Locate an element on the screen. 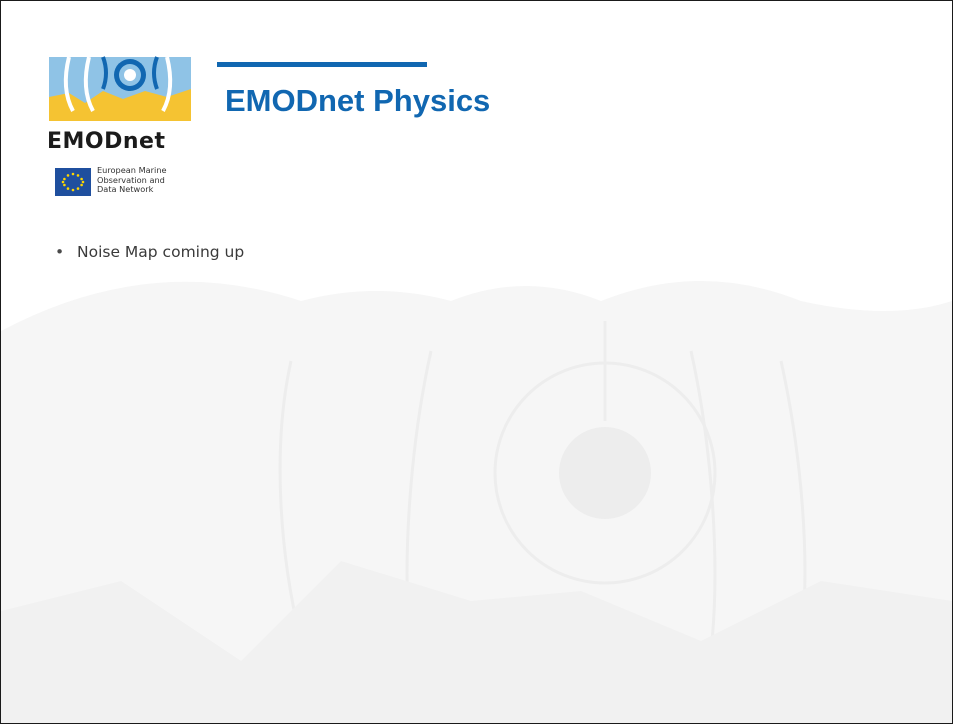  bullet-list: • Noise Map coming up is located at coordinates (149, 252).